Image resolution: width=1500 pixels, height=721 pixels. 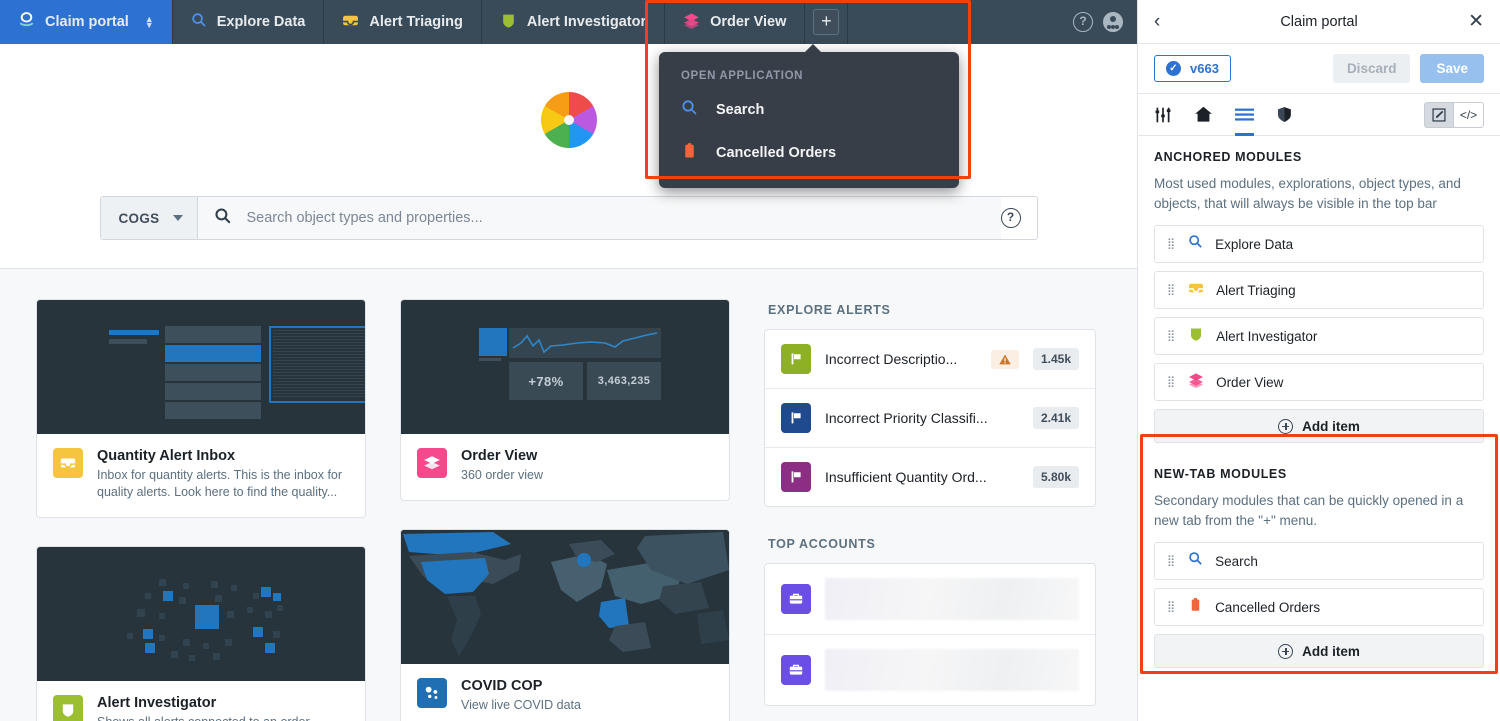 I want to click on menu-item-search: Search, so click(x=809, y=109).